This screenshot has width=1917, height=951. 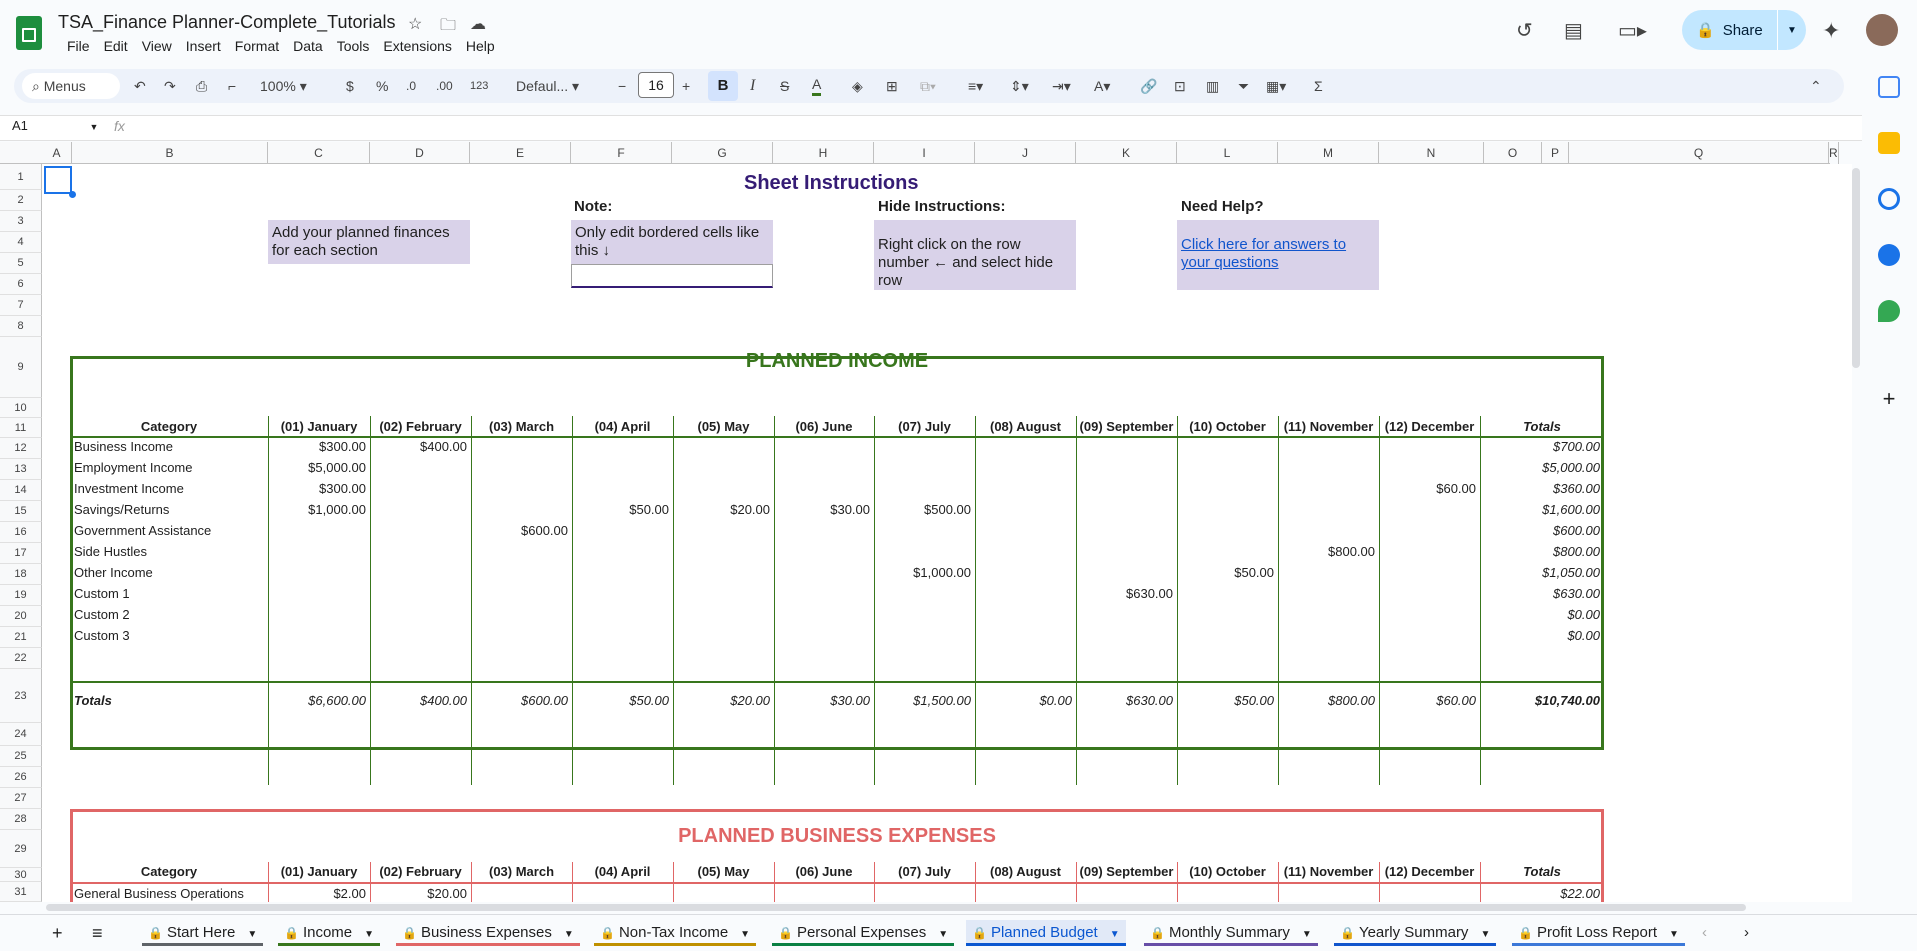 What do you see at coordinates (411, 86) in the screenshot?
I see `decrease-decimal-button: .0` at bounding box center [411, 86].